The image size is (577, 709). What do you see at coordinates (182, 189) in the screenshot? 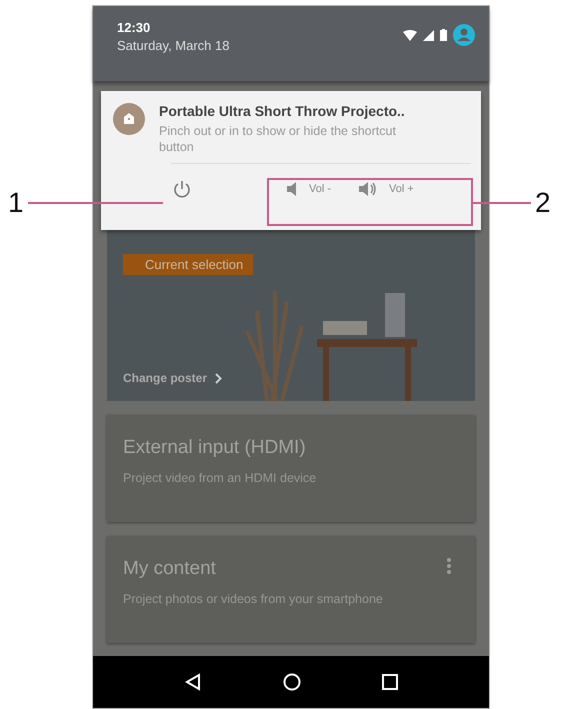
I see `power-button` at bounding box center [182, 189].